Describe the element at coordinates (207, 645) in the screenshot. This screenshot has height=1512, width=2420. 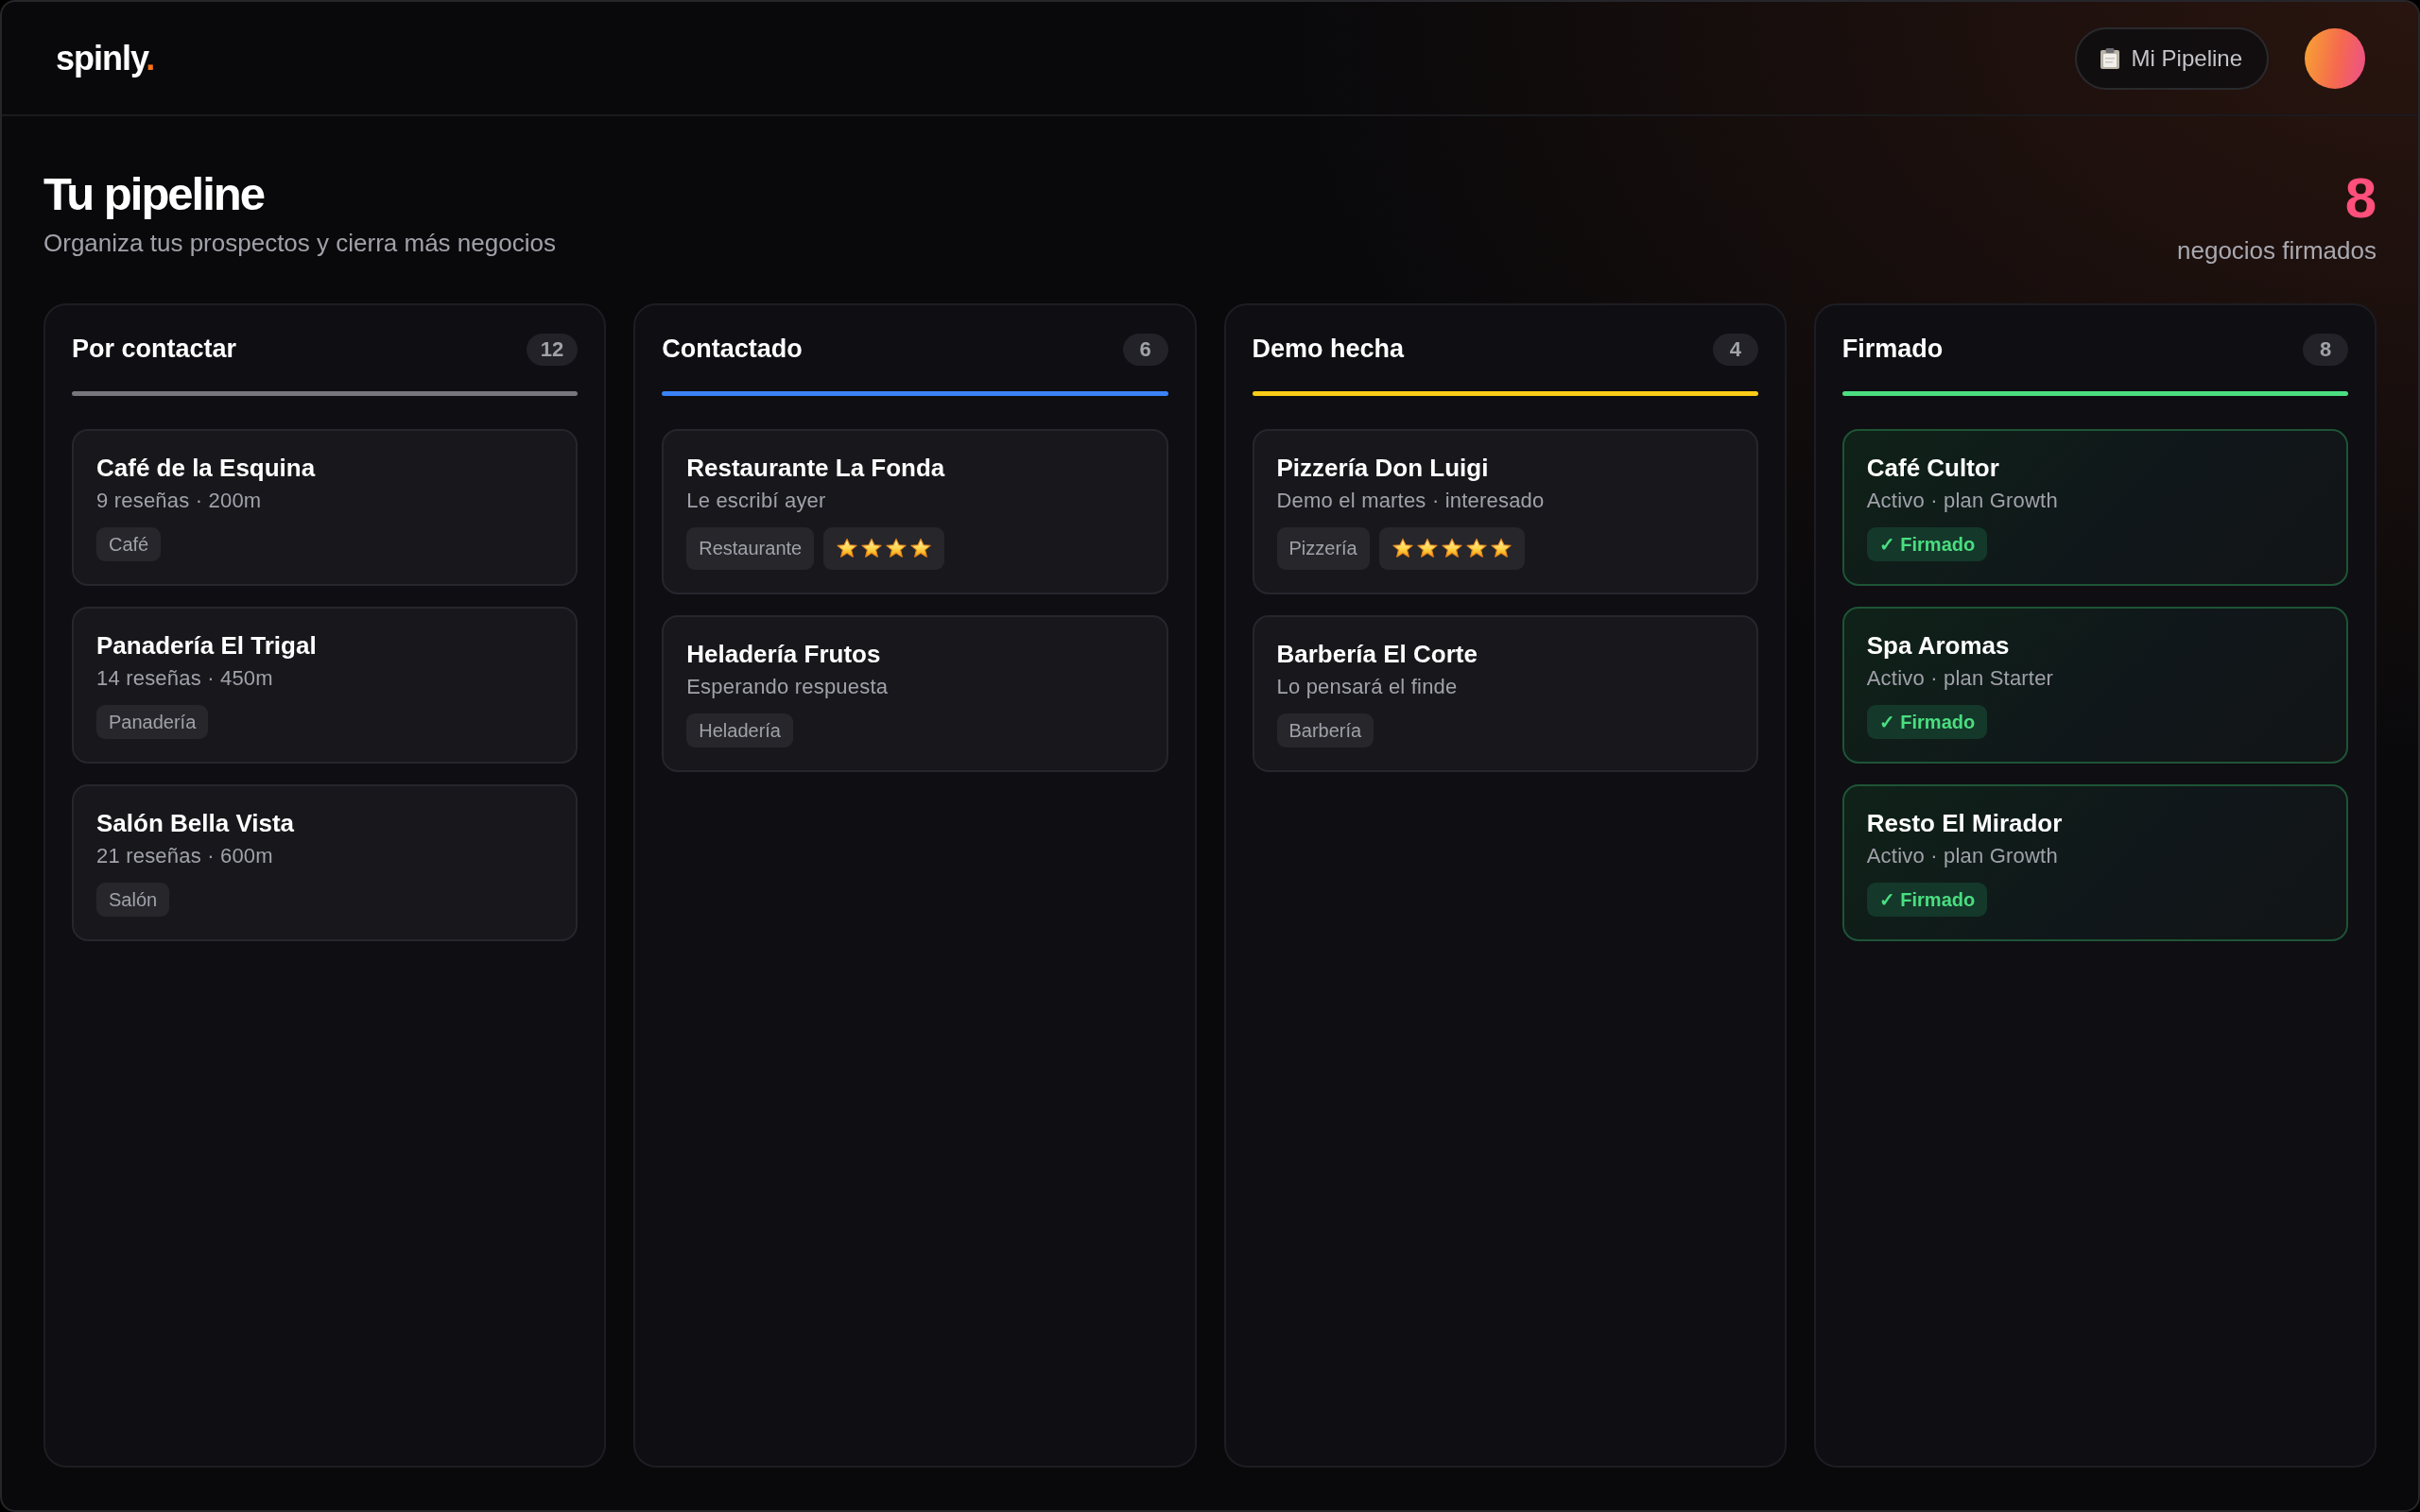
I see `business-name: Panadería El Trigal` at that location.